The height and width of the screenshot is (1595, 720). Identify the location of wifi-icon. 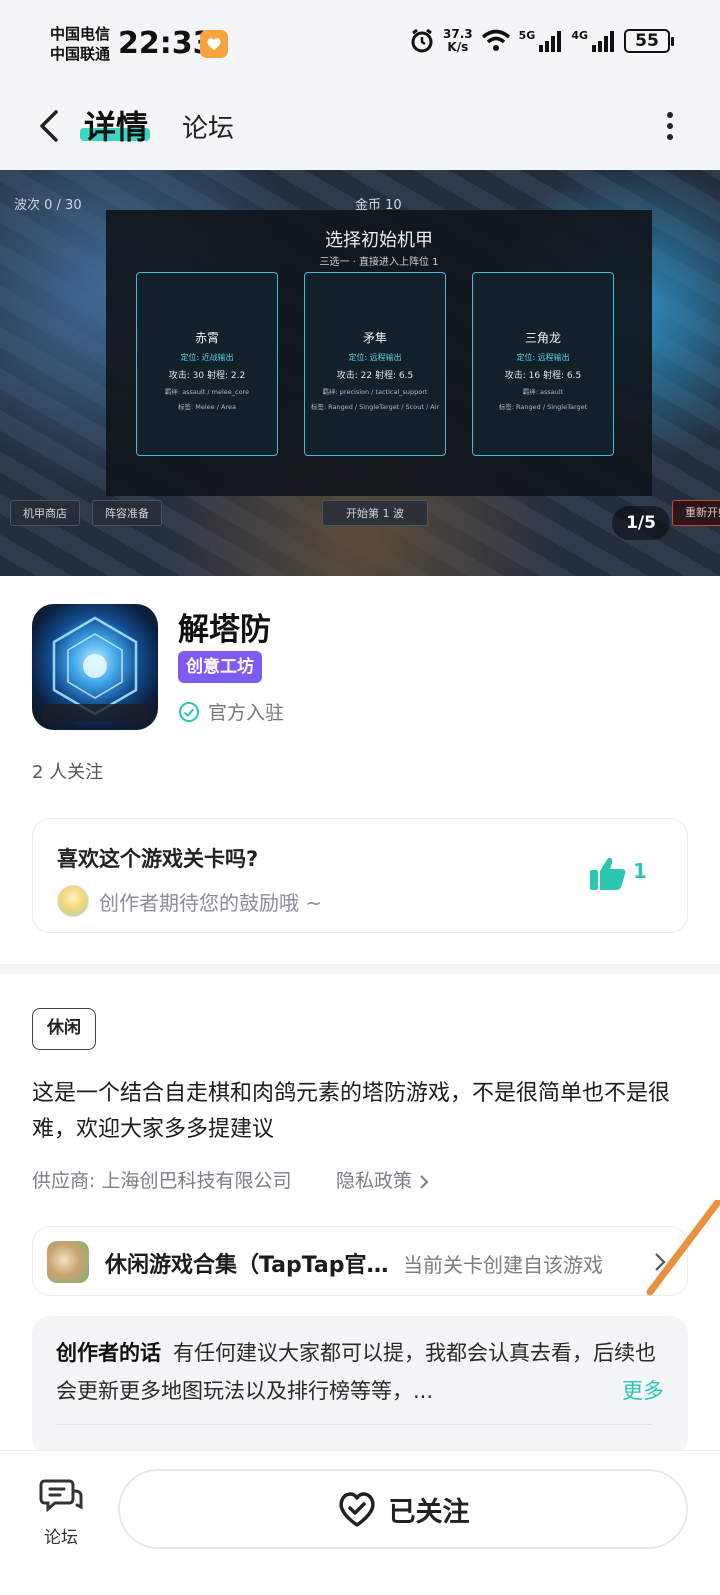
(495, 40).